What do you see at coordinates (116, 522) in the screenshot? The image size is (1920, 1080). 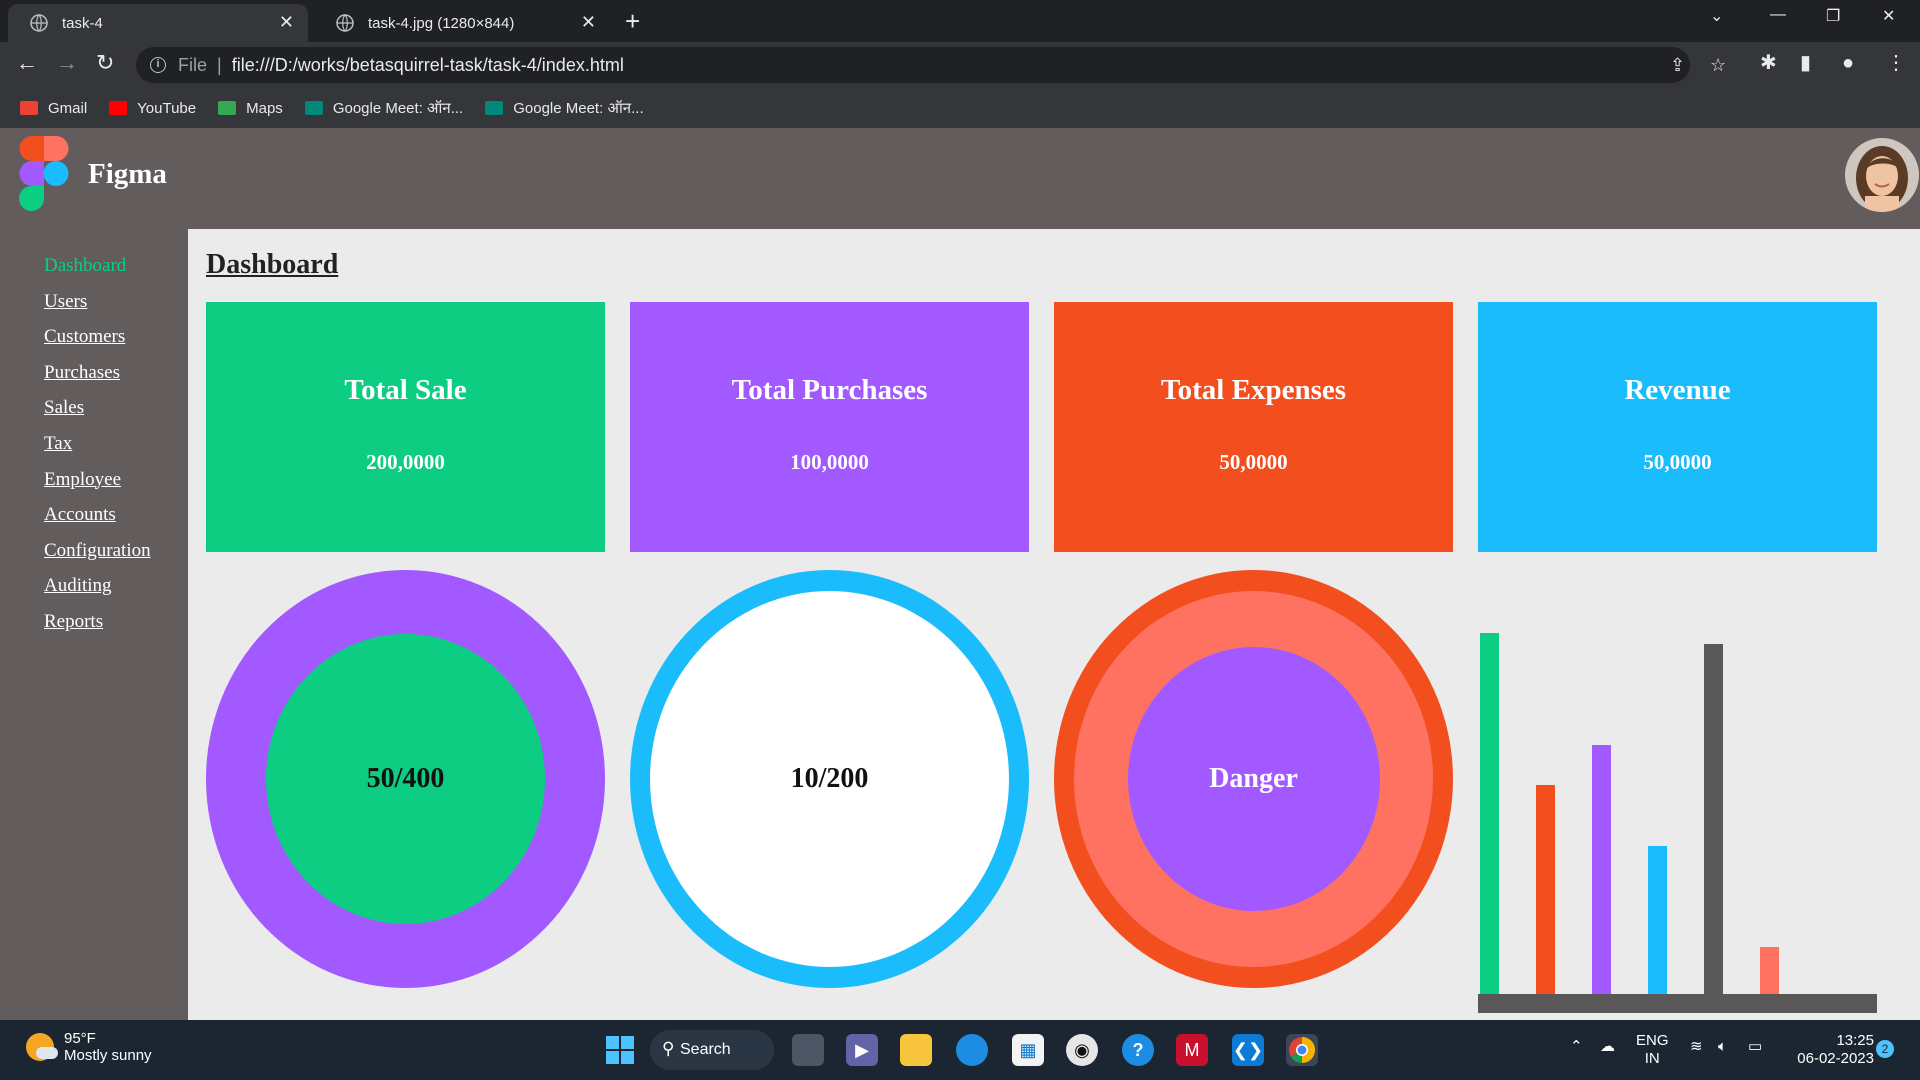 I see `sidebar-item-accounts: Accounts` at bounding box center [116, 522].